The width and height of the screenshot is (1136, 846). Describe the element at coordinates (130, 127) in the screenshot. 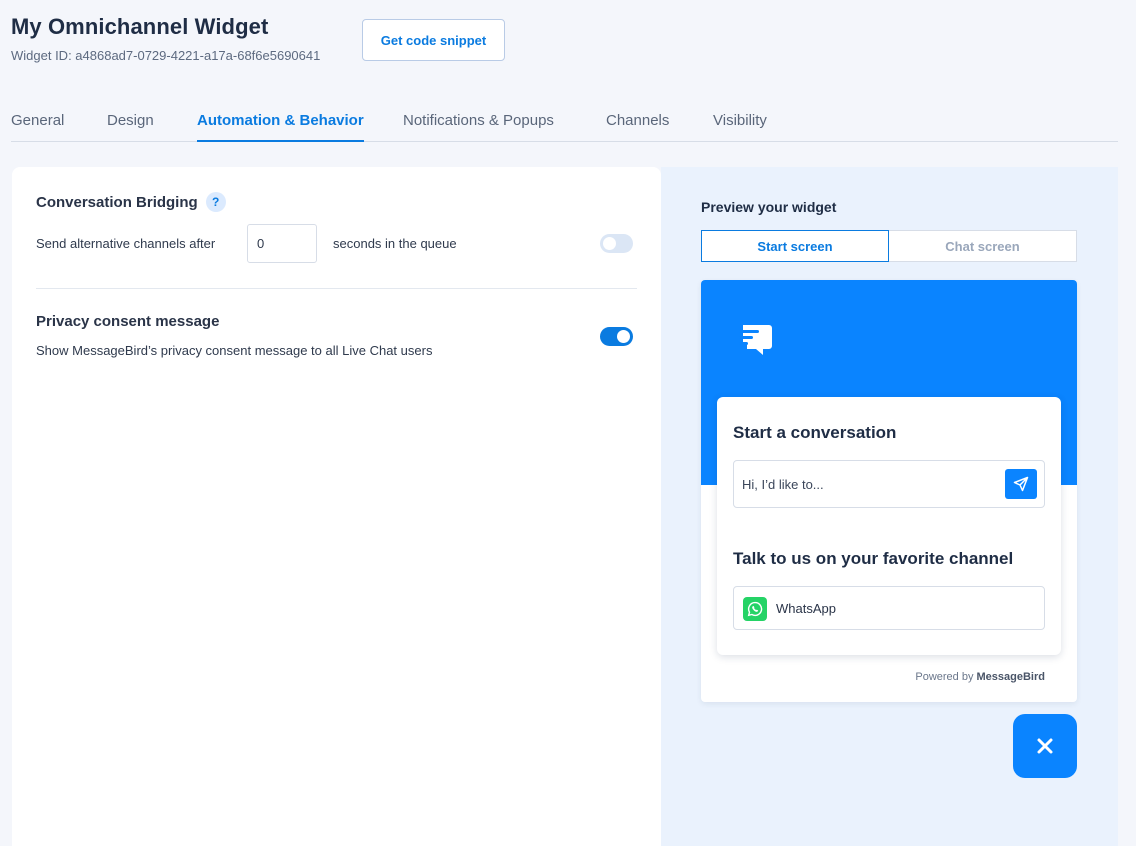

I see `tab-design: Design` at that location.